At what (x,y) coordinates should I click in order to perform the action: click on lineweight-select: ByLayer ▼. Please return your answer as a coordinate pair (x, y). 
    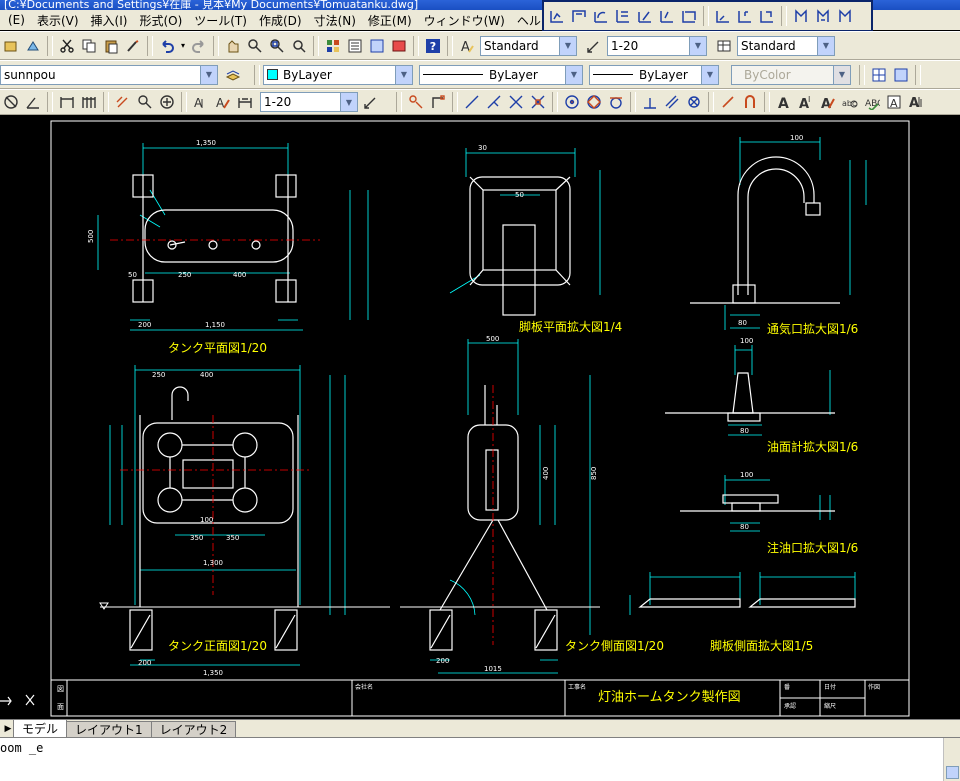
    Looking at the image, I should click on (654, 74).